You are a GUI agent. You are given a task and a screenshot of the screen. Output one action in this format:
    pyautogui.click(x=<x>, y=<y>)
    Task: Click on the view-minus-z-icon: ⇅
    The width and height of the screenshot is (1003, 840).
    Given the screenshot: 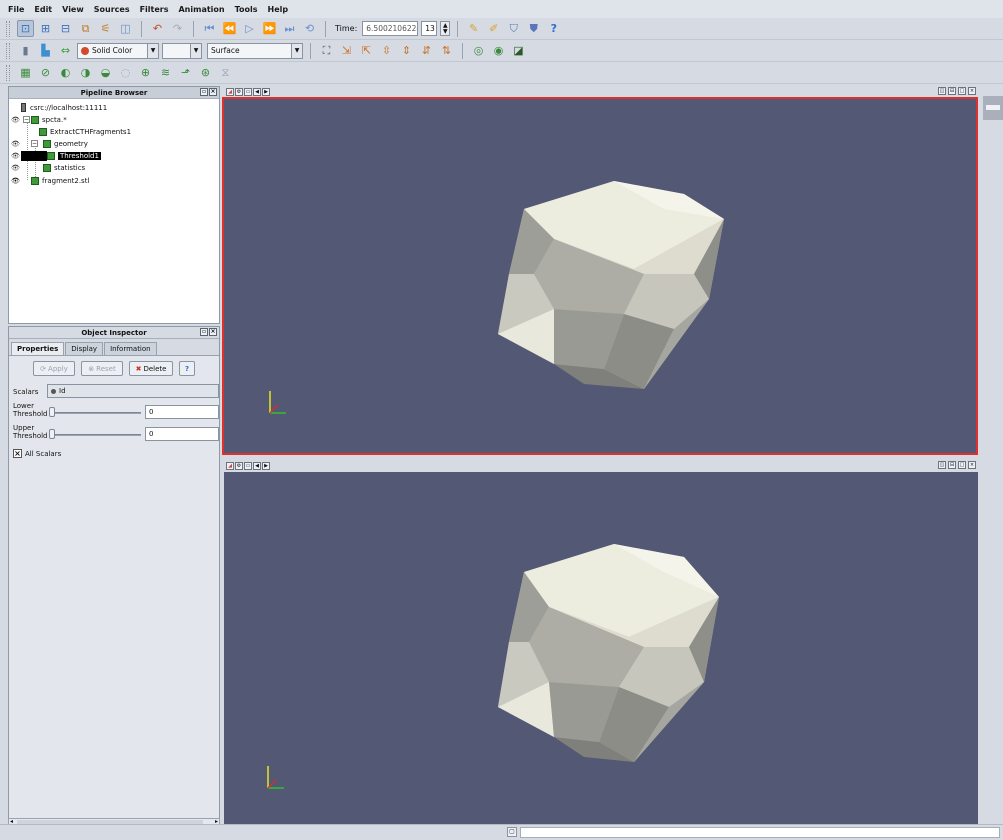 What is the action you would take?
    pyautogui.click(x=446, y=50)
    